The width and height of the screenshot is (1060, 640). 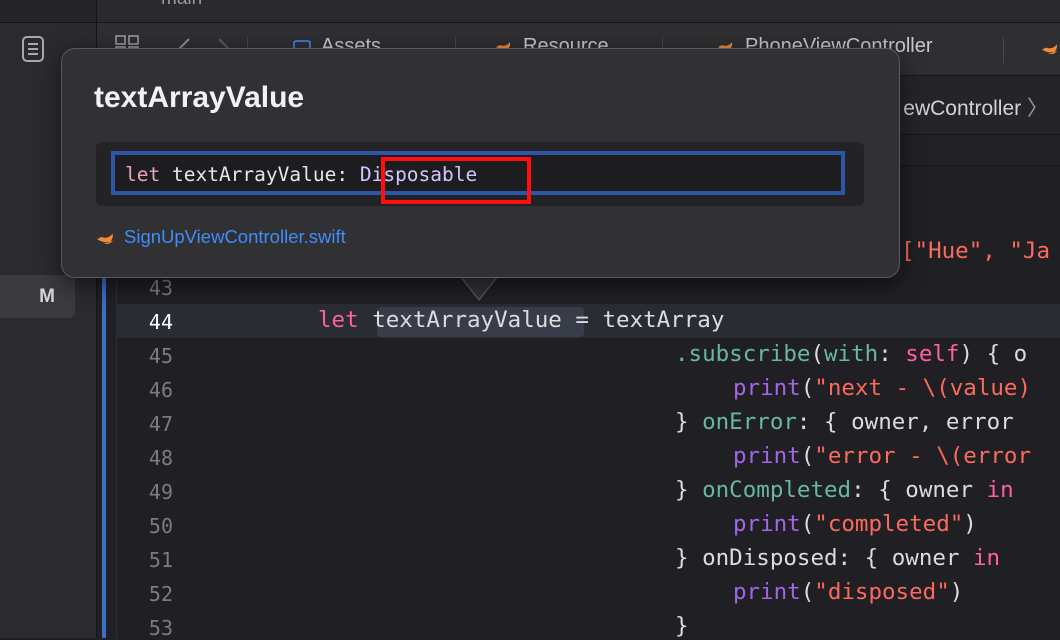 What do you see at coordinates (456, 180) in the screenshot?
I see `annotation-highlight-box` at bounding box center [456, 180].